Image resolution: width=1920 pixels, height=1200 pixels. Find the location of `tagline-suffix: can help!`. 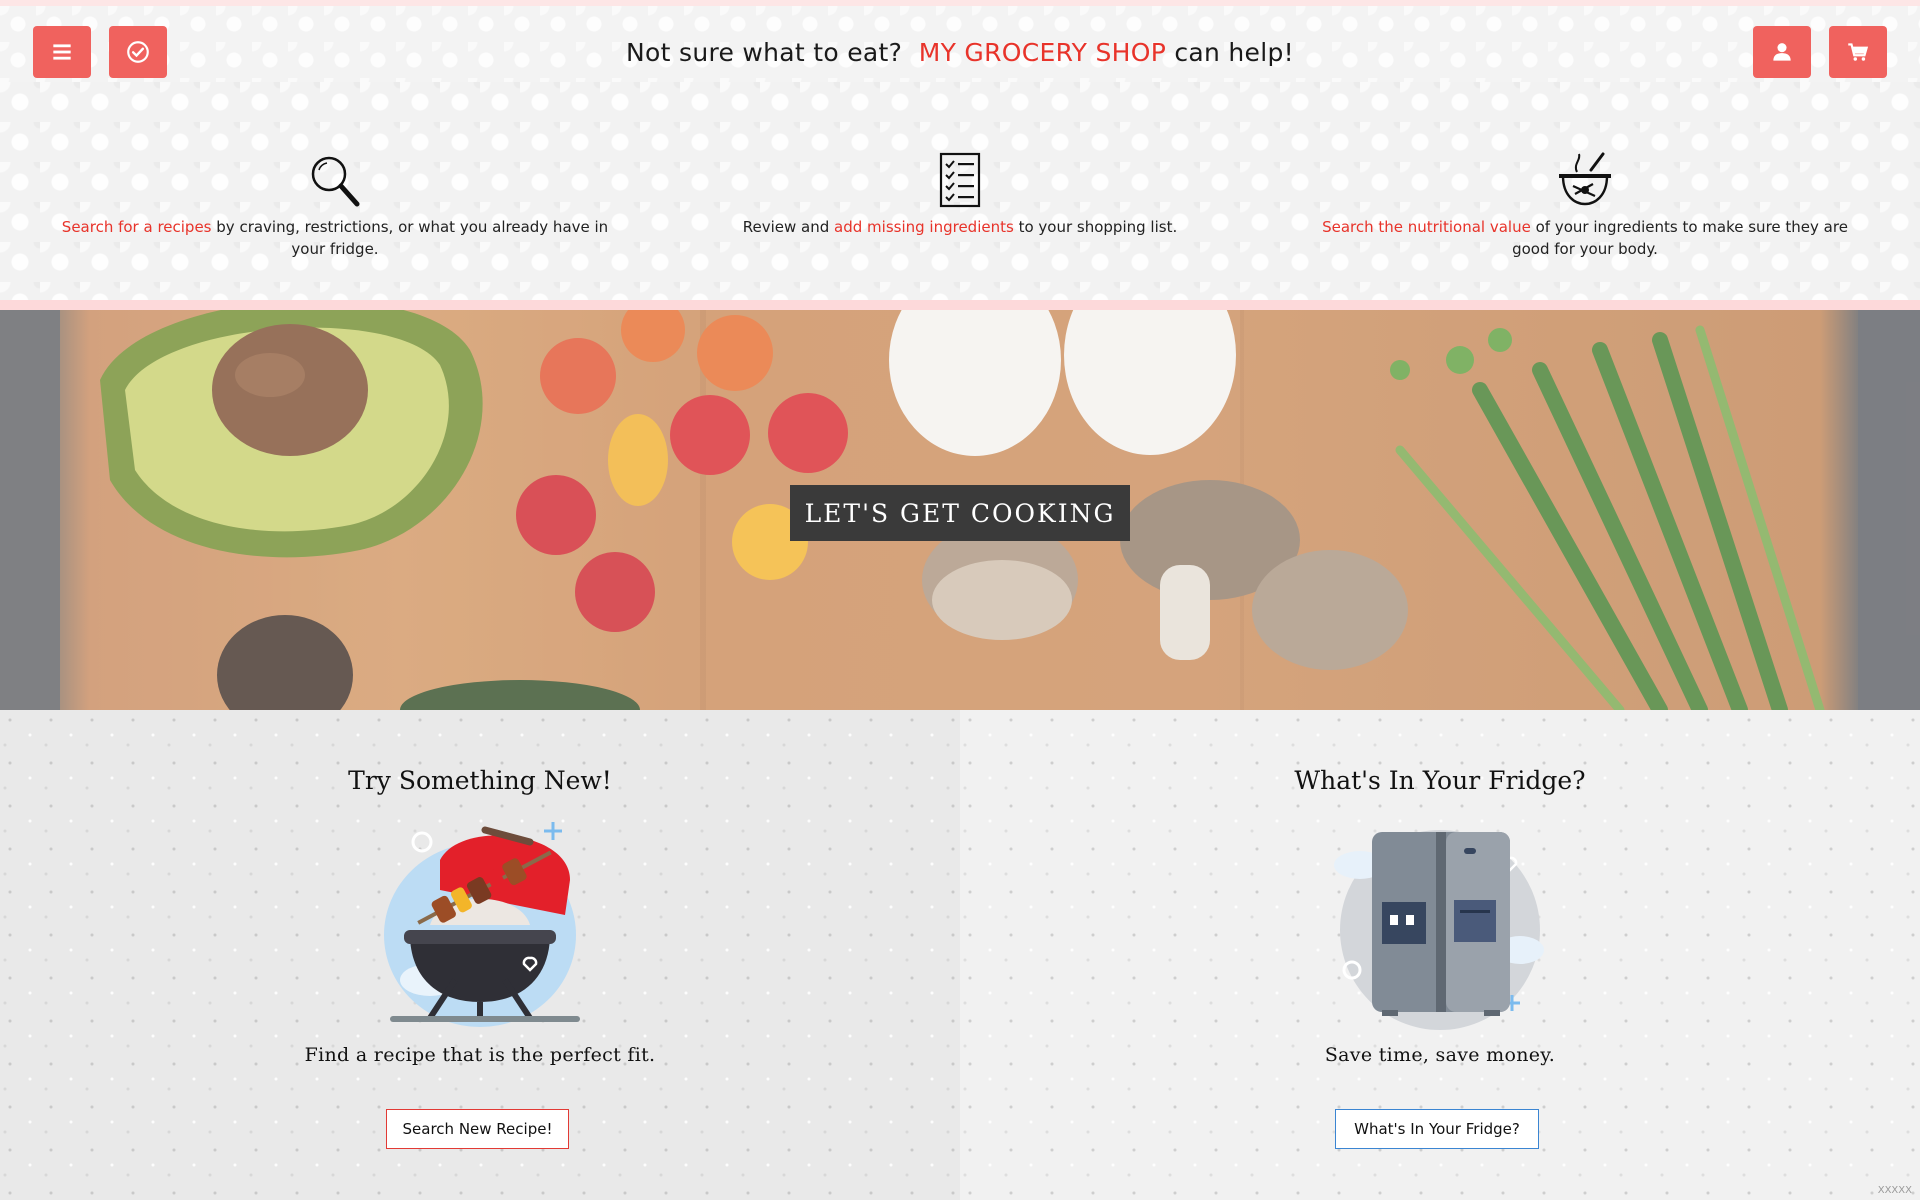

tagline-suffix: can help! is located at coordinates (1234, 52).